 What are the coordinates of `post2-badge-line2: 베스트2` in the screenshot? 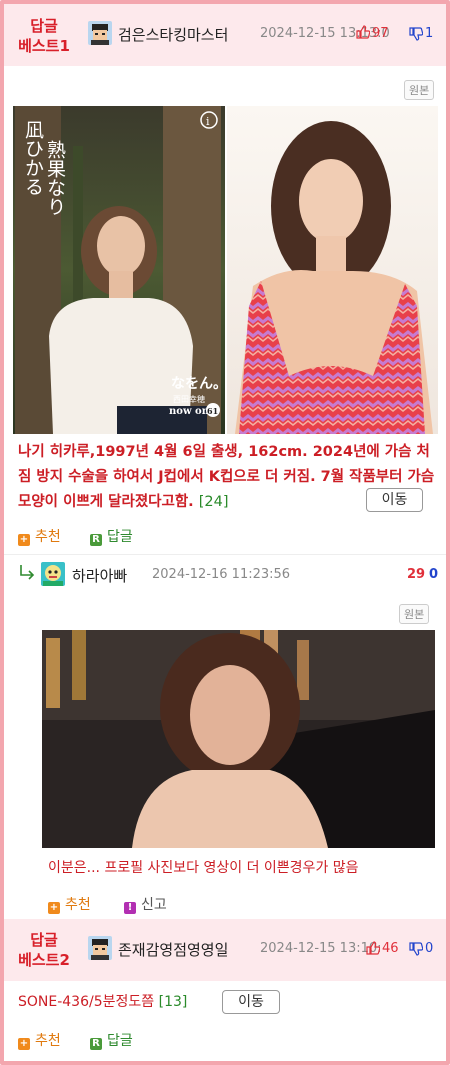 It's located at (44, 960).